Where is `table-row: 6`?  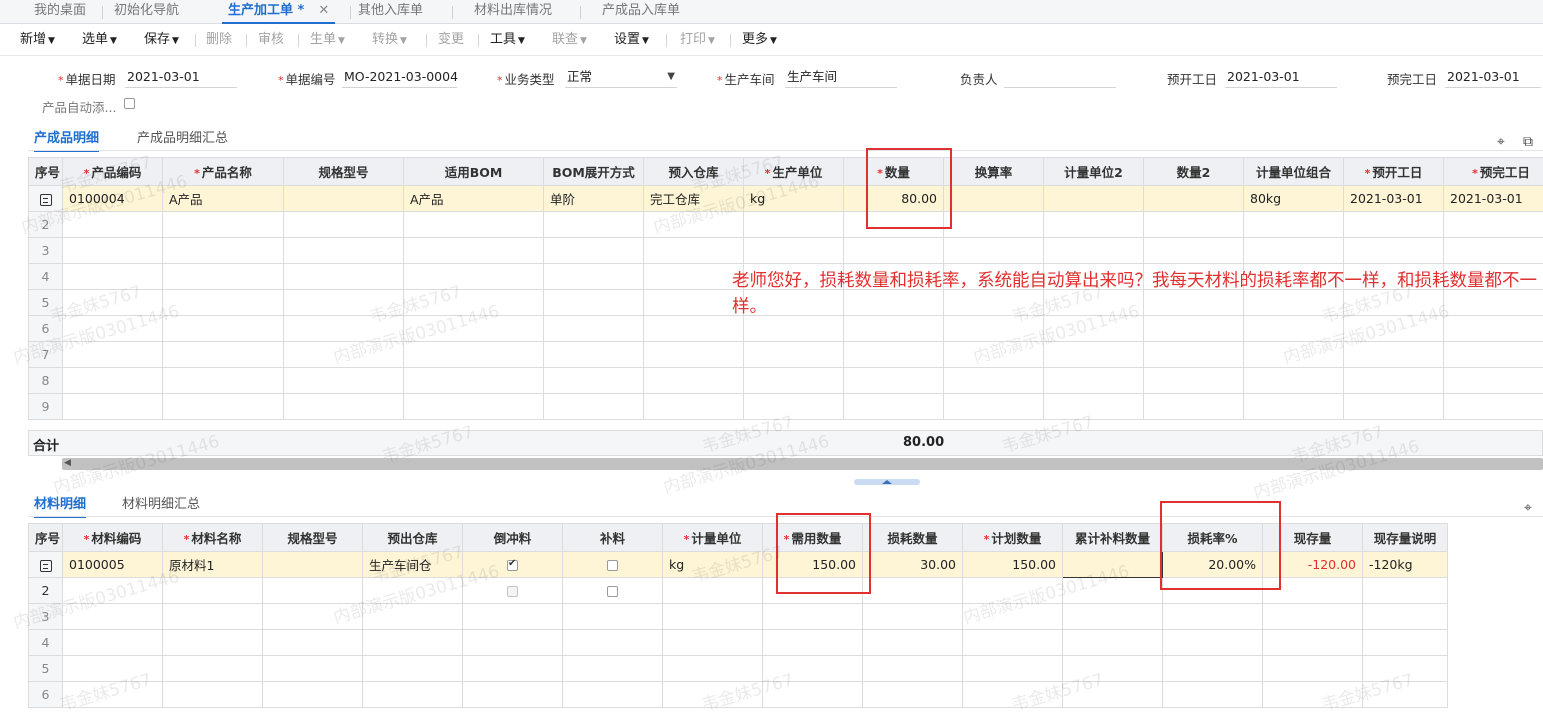 table-row: 6 is located at coordinates (738, 695).